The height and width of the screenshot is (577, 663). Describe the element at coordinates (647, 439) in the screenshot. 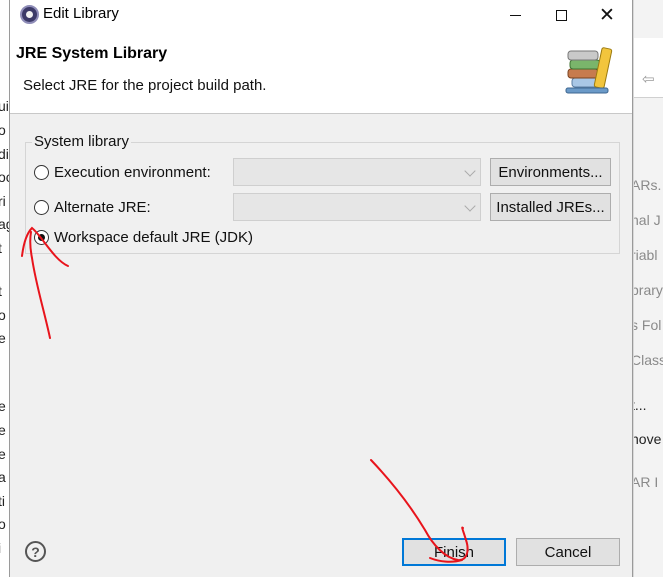

I see `background-button-text: nove` at that location.